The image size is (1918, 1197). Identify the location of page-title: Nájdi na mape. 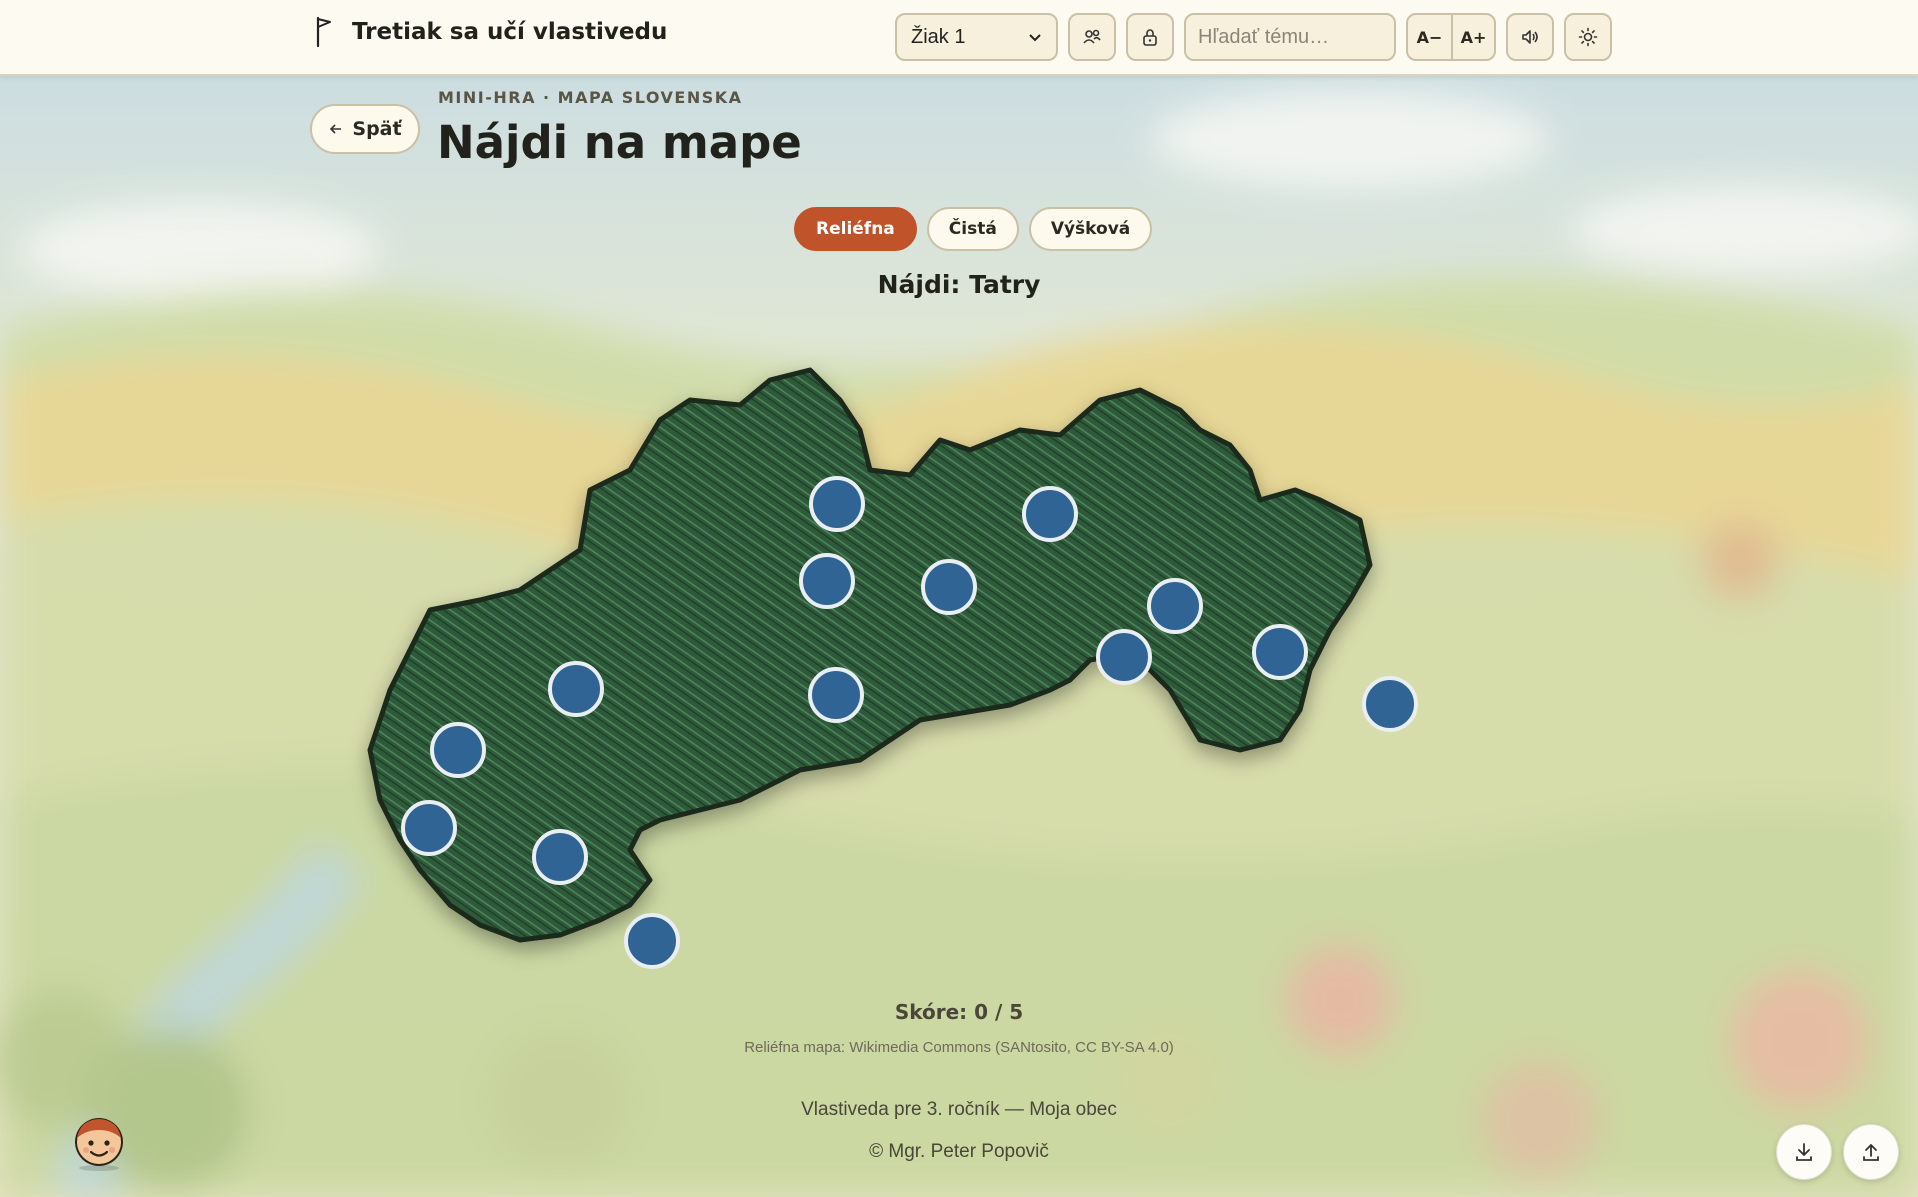
(619, 142).